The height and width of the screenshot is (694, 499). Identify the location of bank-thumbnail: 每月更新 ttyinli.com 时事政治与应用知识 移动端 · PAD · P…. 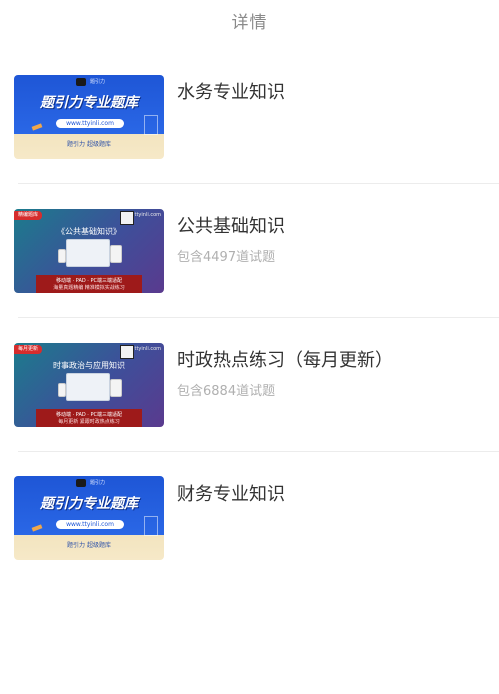
(89, 385).